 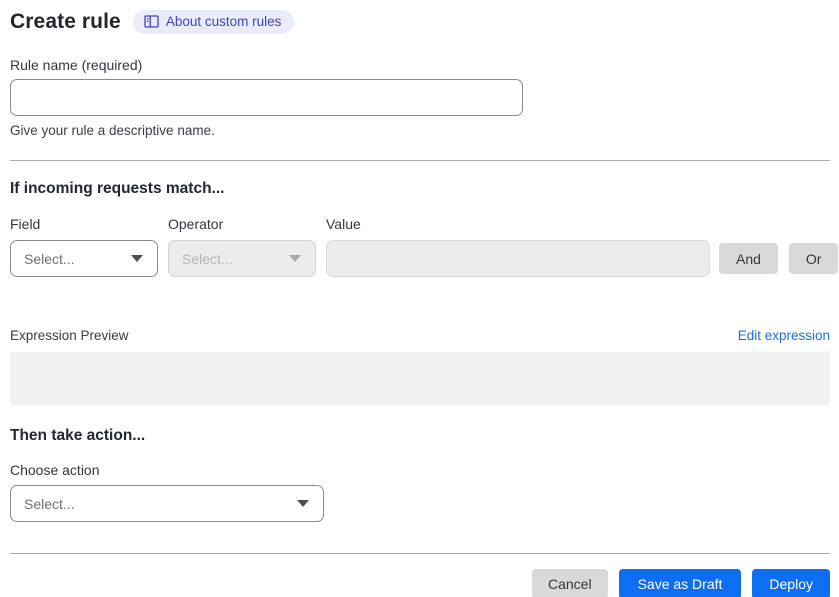 What do you see at coordinates (791, 583) in the screenshot?
I see `deploy-button: Deploy` at bounding box center [791, 583].